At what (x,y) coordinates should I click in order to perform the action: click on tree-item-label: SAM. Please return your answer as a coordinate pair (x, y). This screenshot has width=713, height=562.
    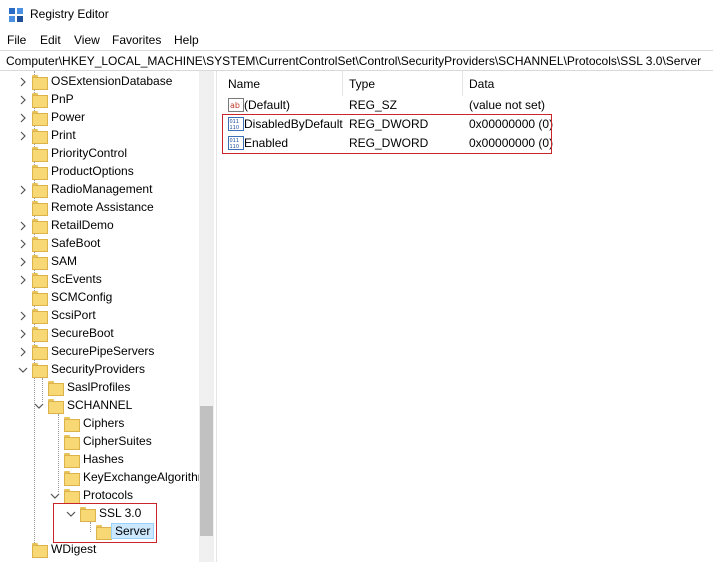
    Looking at the image, I should click on (64, 261).